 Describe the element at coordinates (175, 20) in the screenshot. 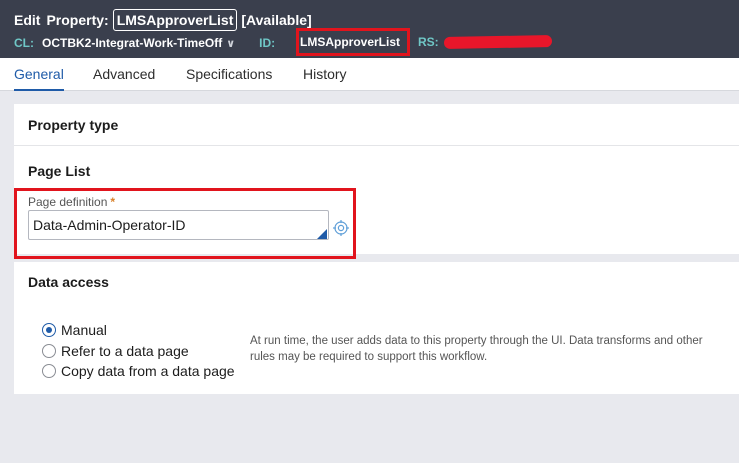

I see `property-name-field: LMSApproverList` at that location.